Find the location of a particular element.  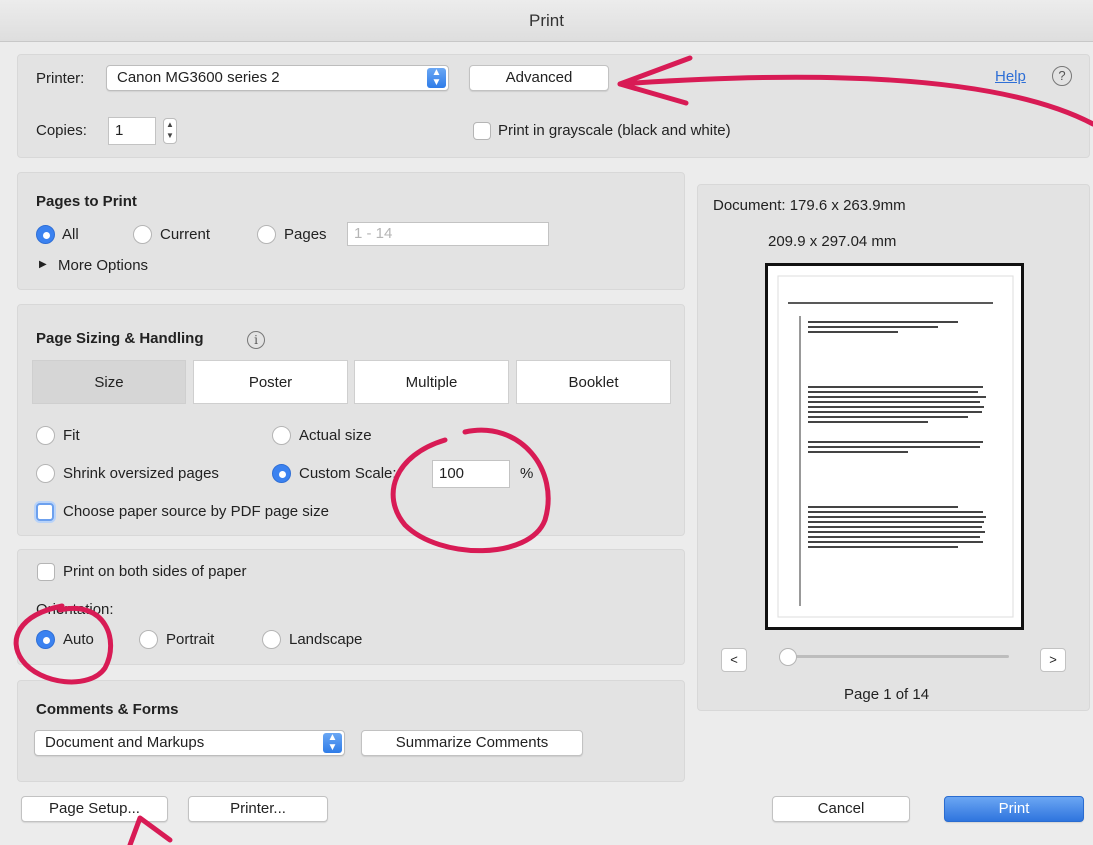

next-page-button: > is located at coordinates (1053, 660).